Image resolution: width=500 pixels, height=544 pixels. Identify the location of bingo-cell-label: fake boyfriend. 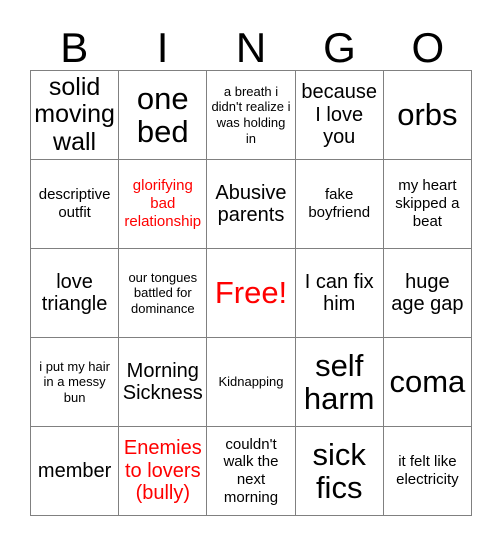
(339, 203).